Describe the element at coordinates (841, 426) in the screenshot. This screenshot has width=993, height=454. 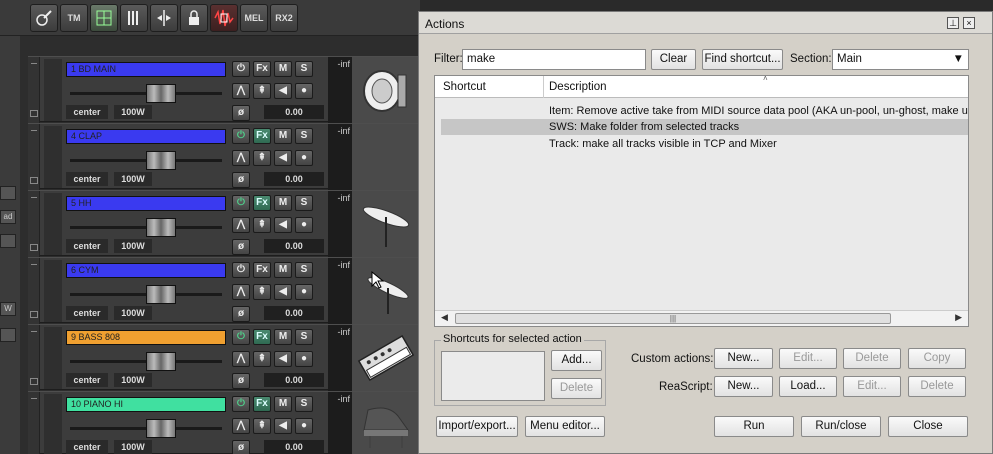
I see `run-close-button: Run/close` at that location.